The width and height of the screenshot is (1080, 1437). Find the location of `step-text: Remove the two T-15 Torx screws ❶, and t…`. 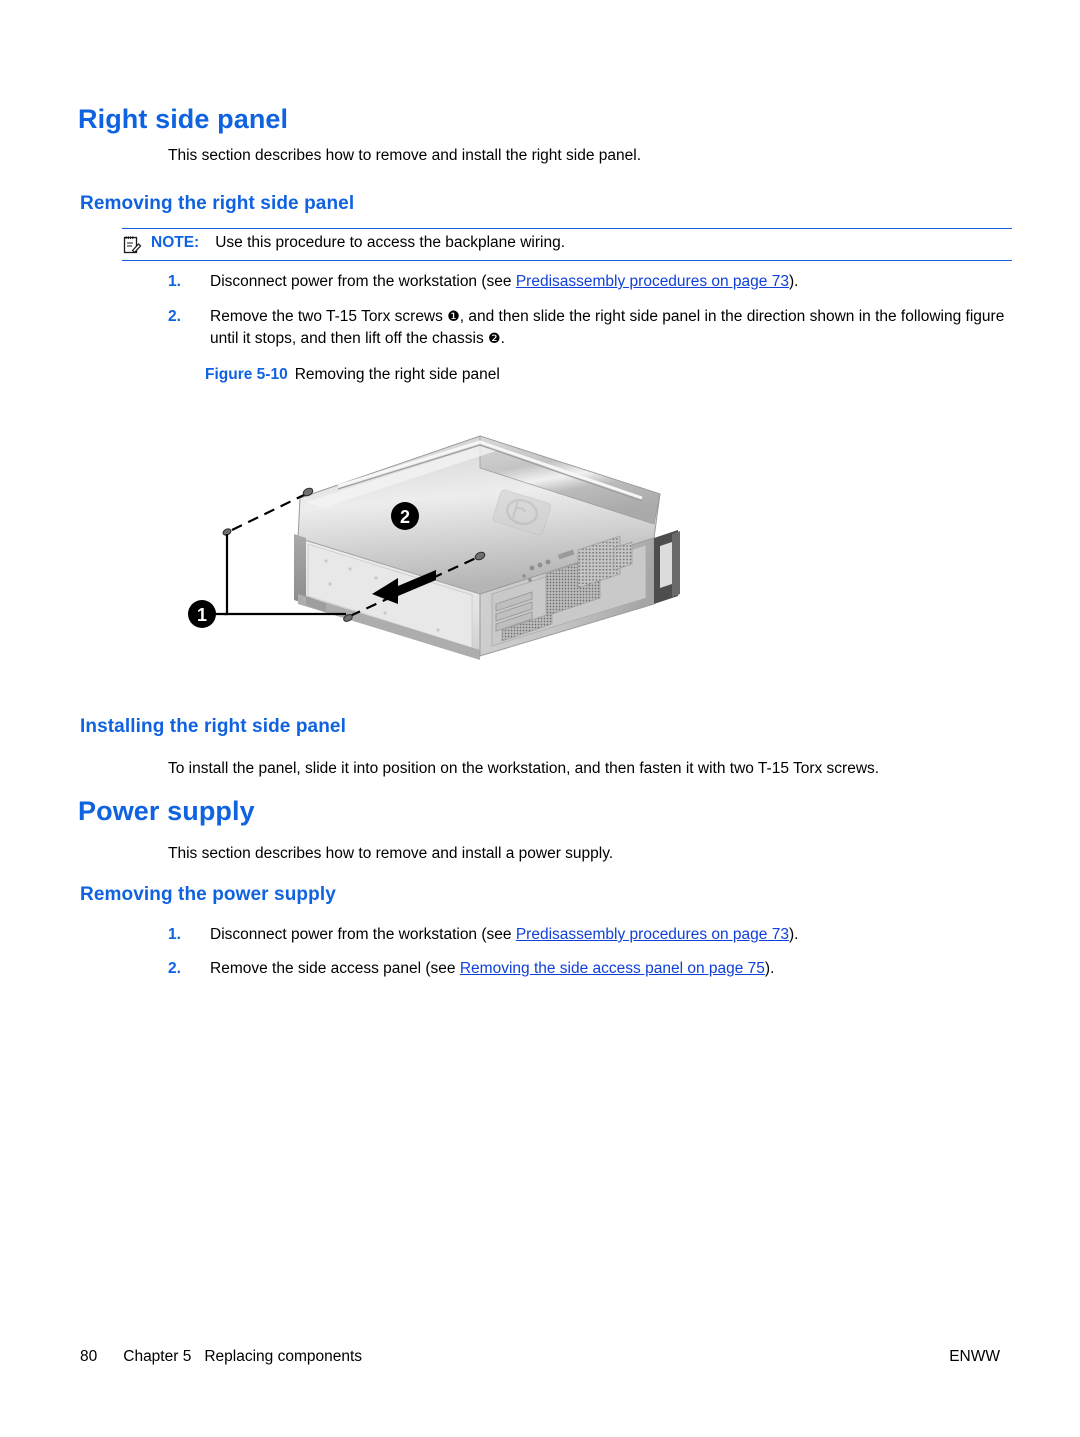

step-text: Remove the two T-15 Torx screws ❶, and t… is located at coordinates (614, 328).